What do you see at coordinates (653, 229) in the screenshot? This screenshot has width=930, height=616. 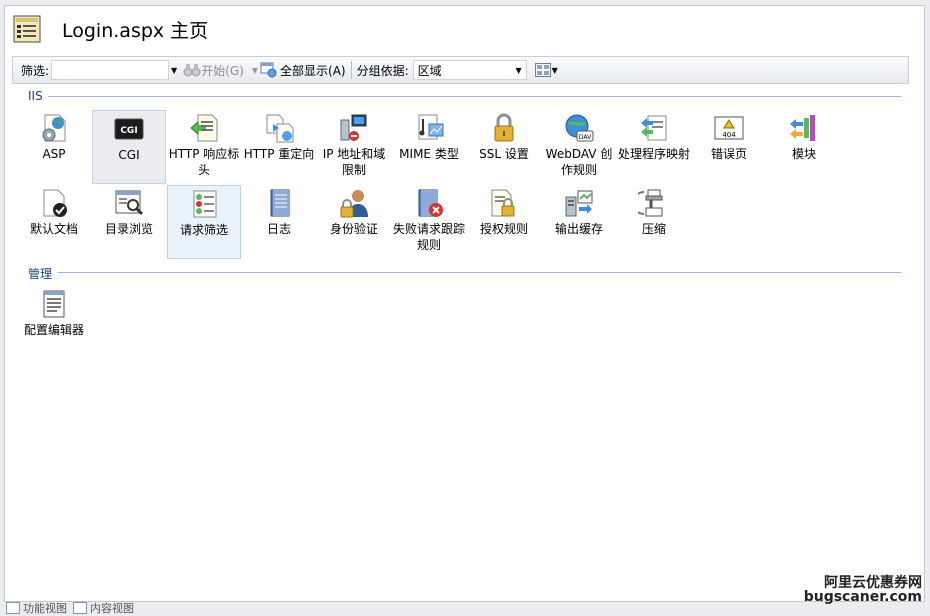 I see `feature-label: 压缩` at bounding box center [653, 229].